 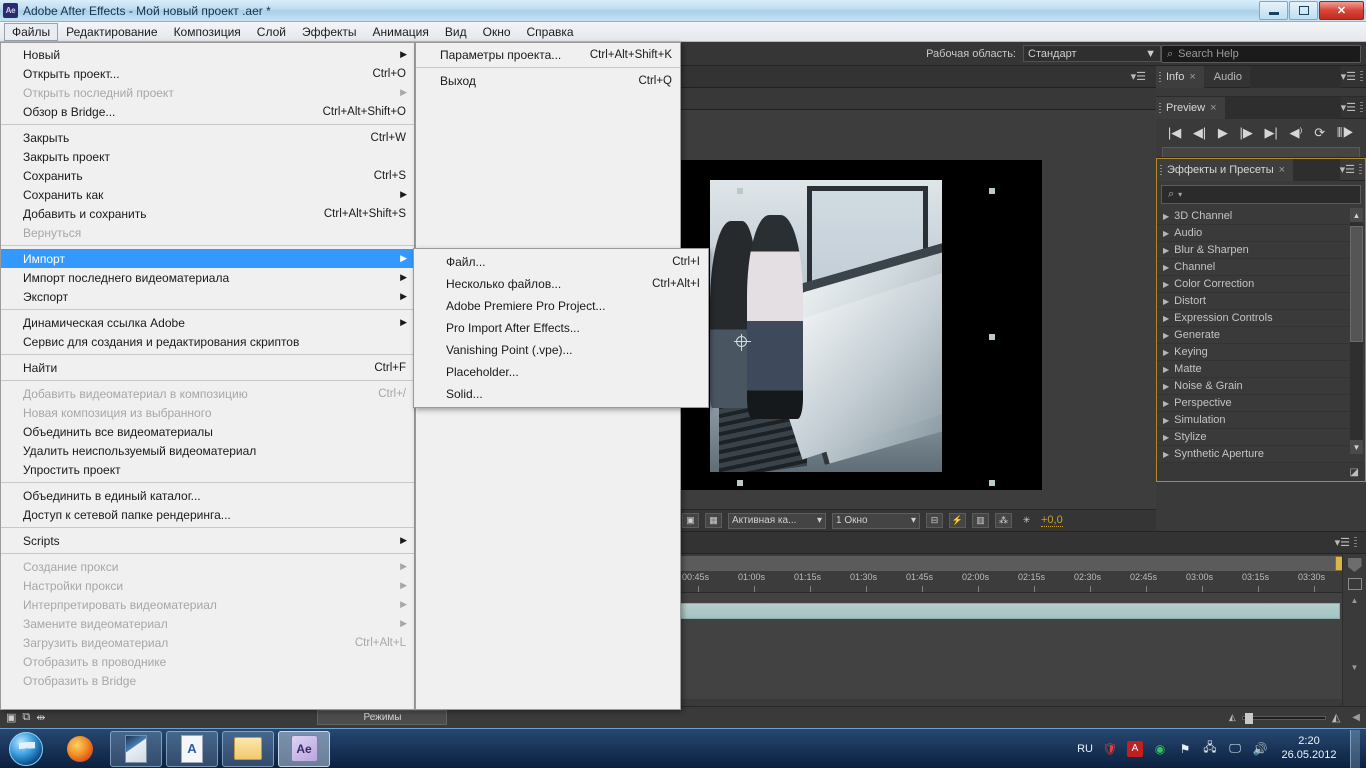 What do you see at coordinates (111, 32) in the screenshot?
I see `menu-item-edit: Редактирование` at bounding box center [111, 32].